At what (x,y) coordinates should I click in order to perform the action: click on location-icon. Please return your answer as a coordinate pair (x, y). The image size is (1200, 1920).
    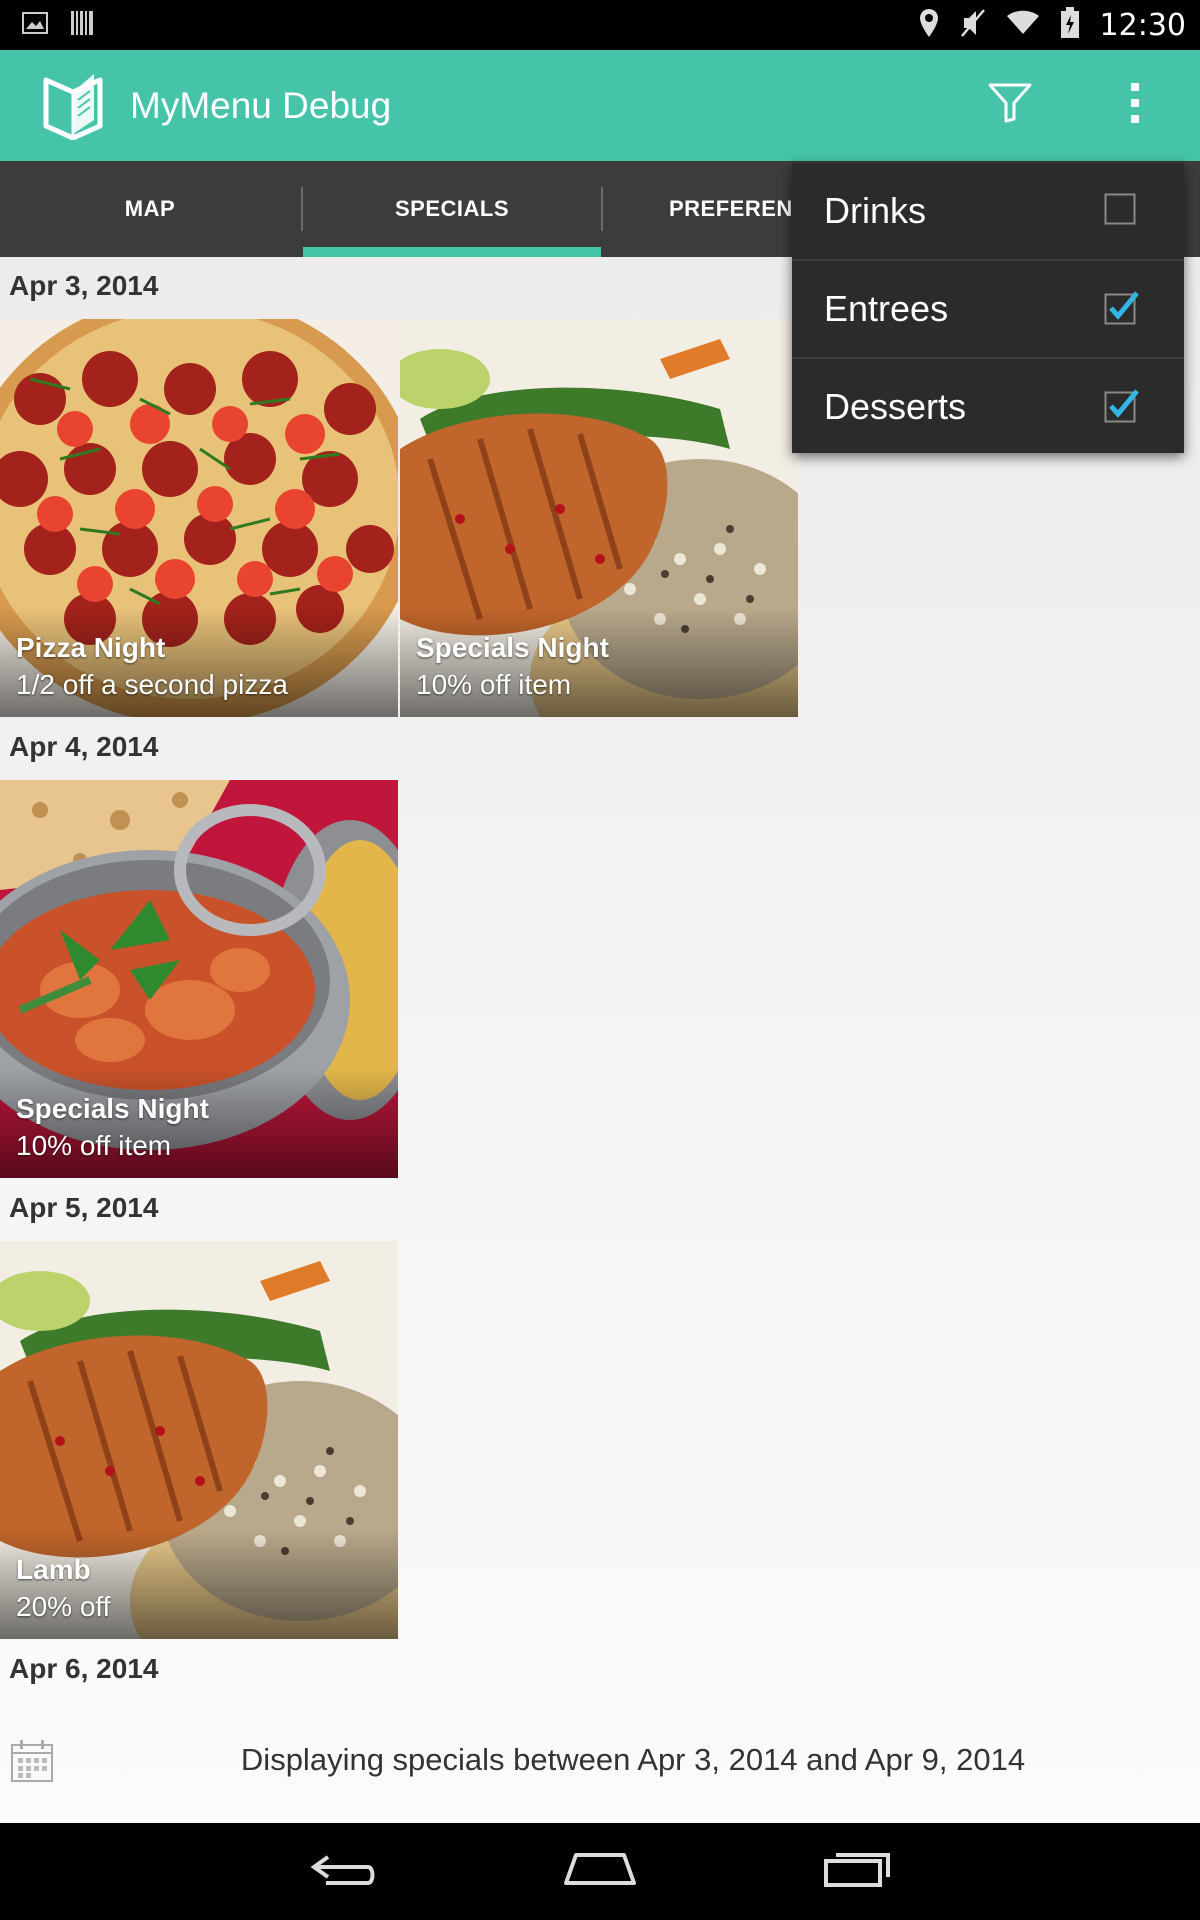
    Looking at the image, I should click on (929, 25).